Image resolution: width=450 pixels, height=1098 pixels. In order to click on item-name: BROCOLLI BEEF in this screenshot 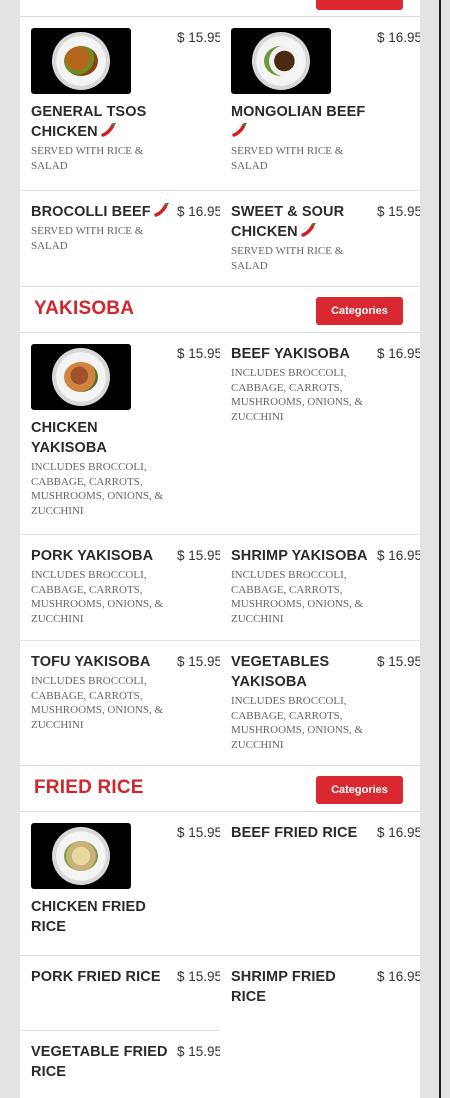, I will do `click(101, 212)`.